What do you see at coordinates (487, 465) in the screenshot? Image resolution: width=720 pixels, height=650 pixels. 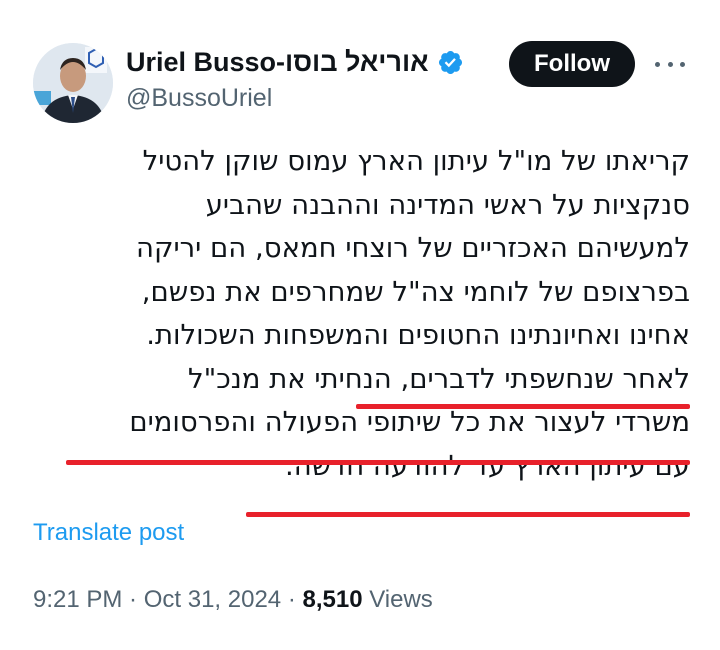 I see `tweet-line: עם עיתון הארץ עד להודעה חדשה.` at bounding box center [487, 465].